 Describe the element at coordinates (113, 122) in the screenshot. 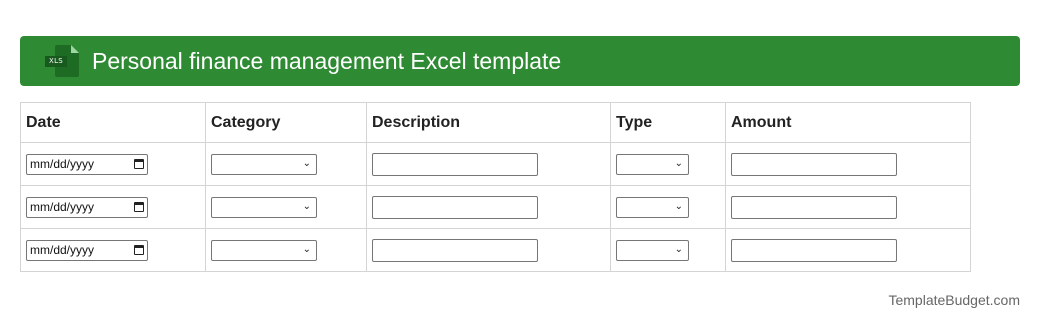

I see `column-header-date: Date` at that location.